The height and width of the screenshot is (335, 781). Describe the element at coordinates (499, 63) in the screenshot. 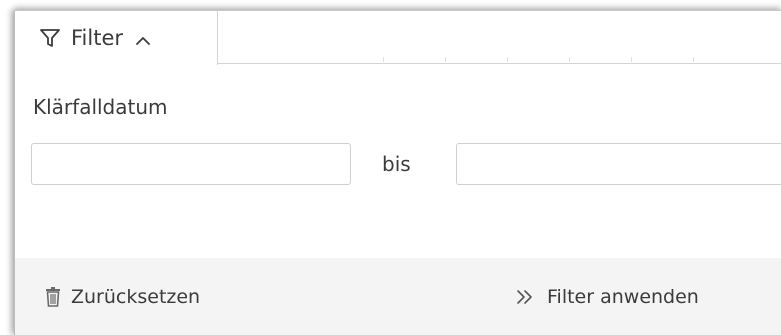

I see `tab-strip-divider` at that location.